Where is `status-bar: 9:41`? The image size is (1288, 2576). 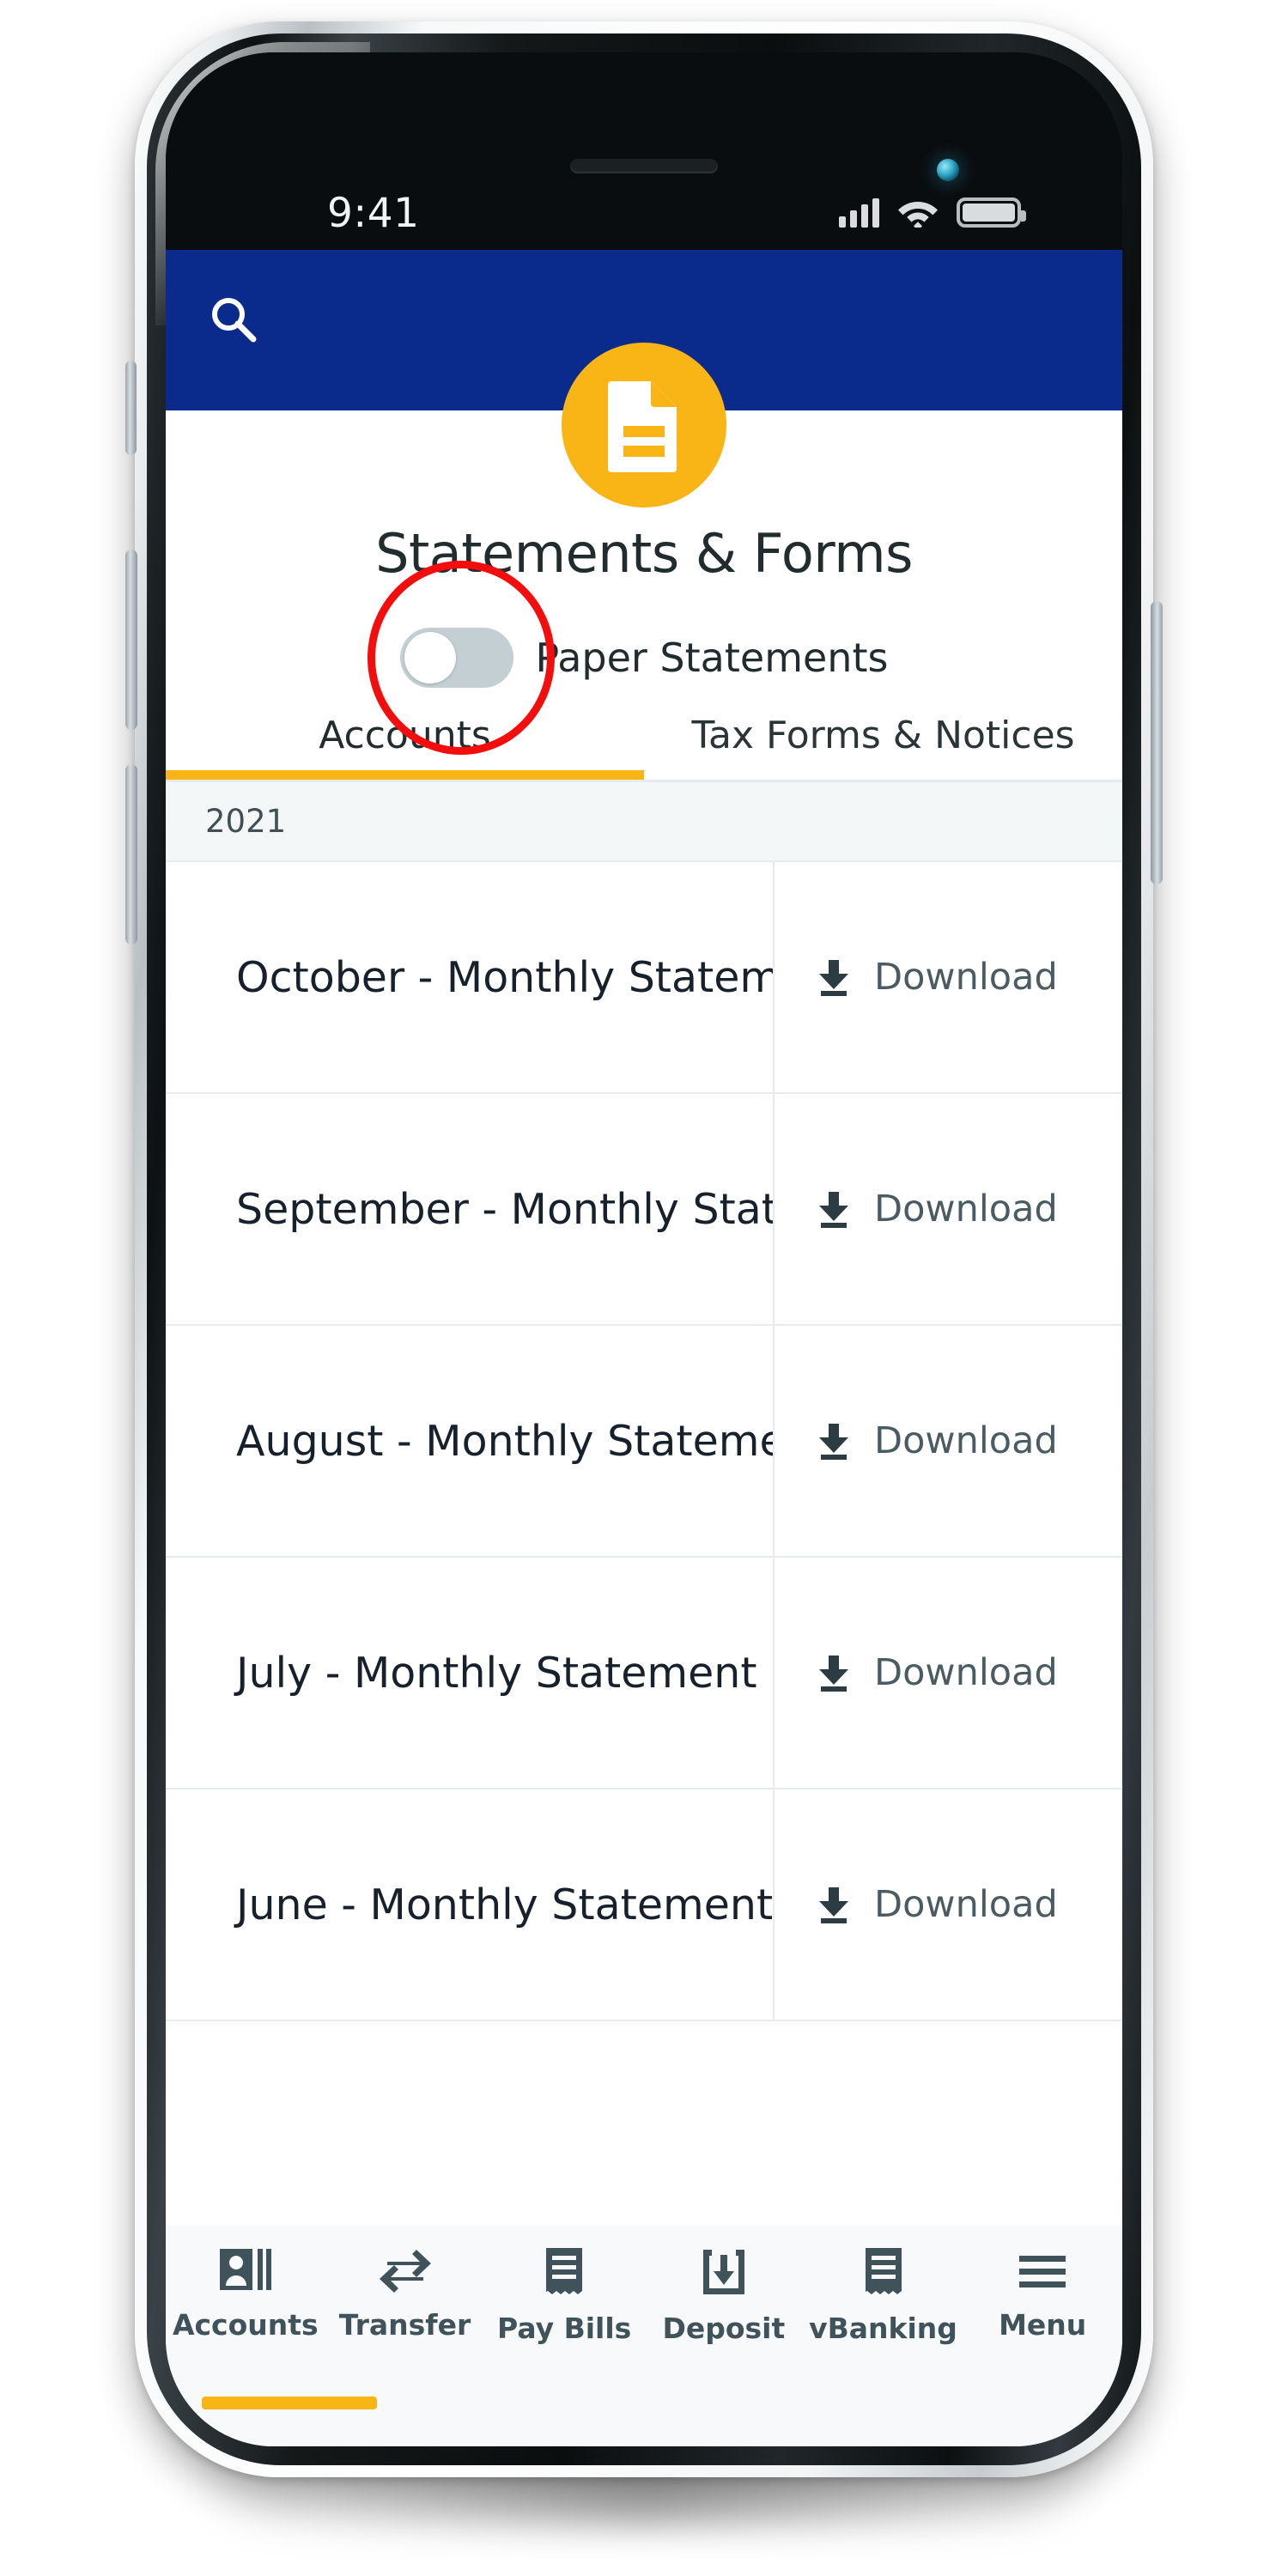
status-bar: 9:41 is located at coordinates (644, 151).